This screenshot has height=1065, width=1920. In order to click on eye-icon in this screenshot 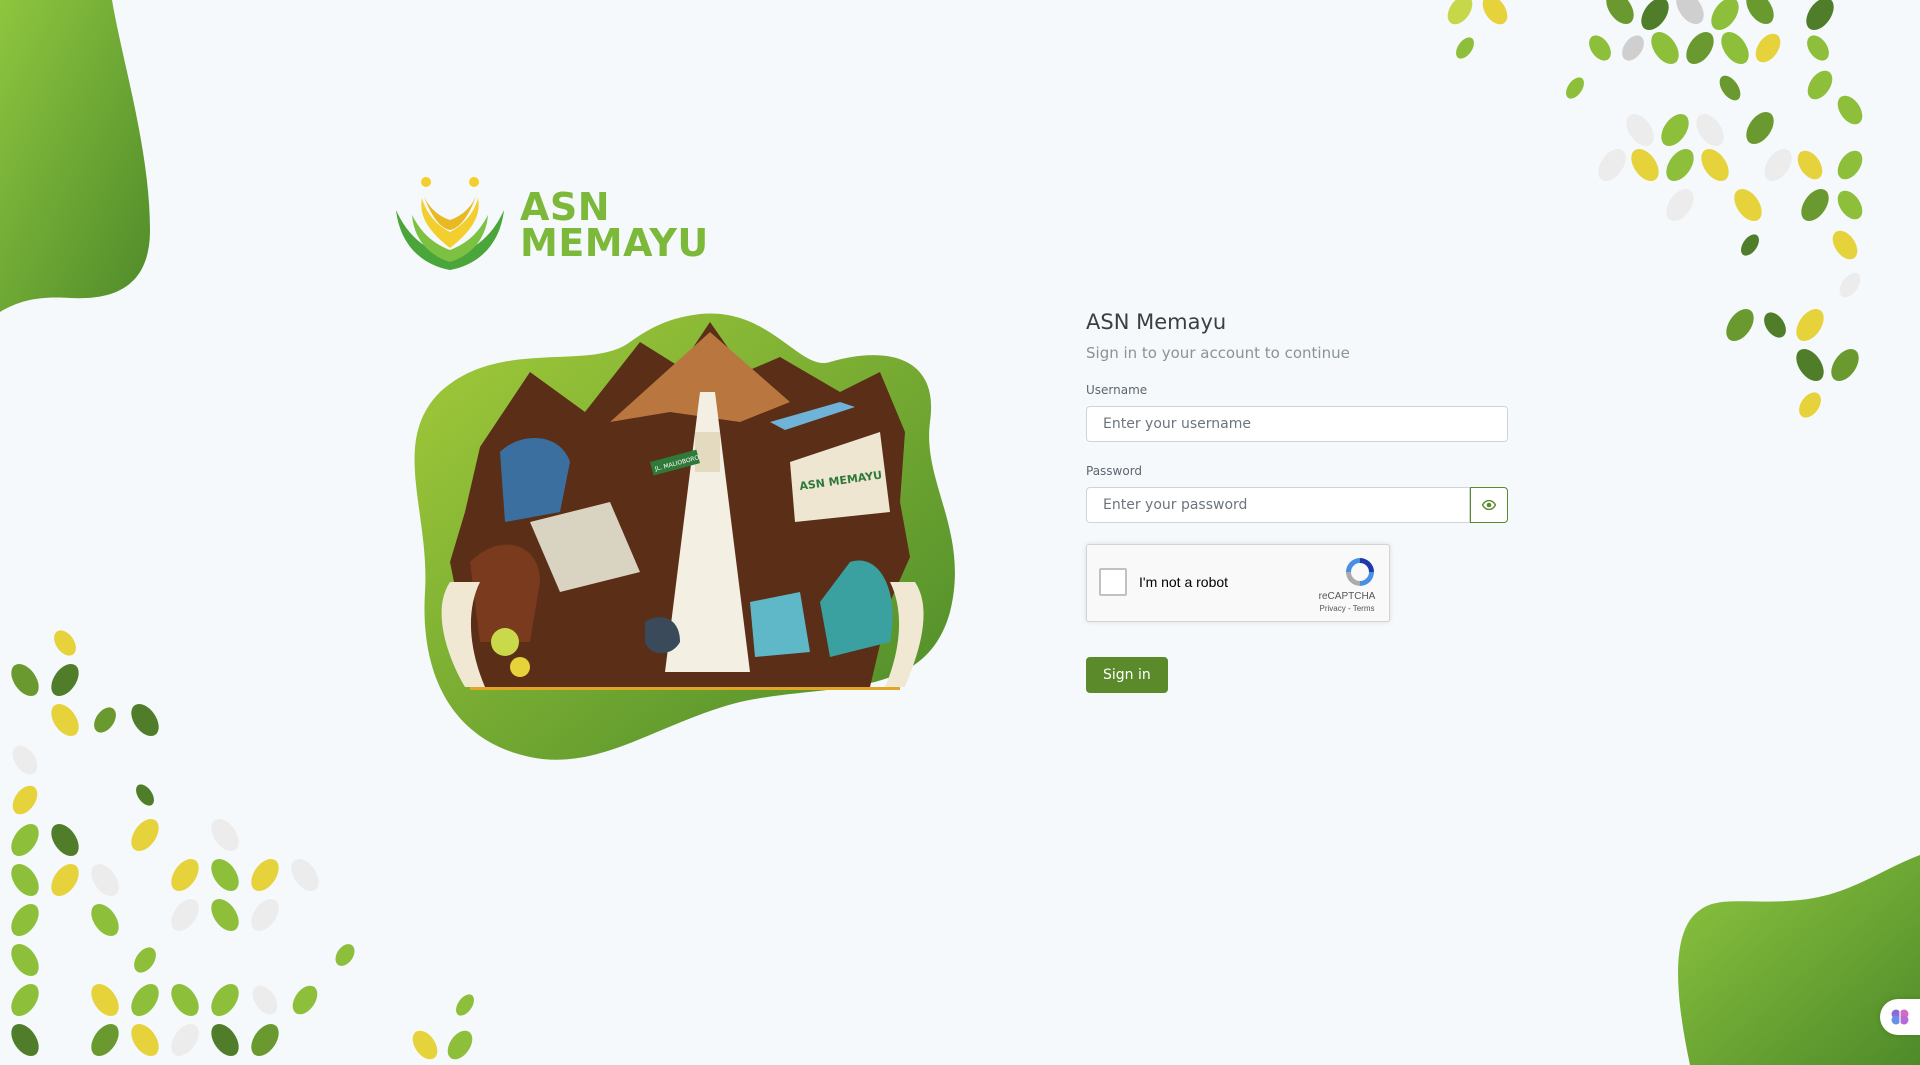, I will do `click(1489, 505)`.